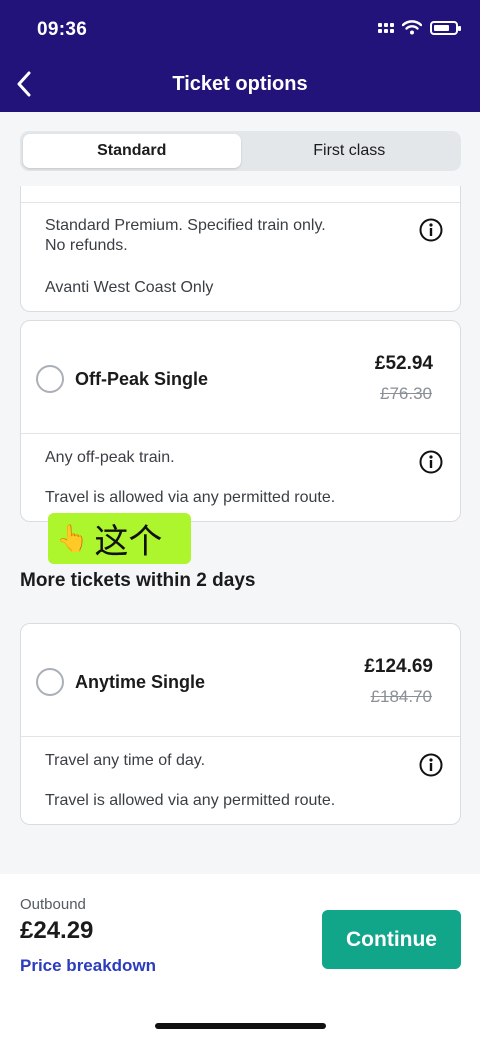  Describe the element at coordinates (72, 538) in the screenshot. I see `pointing-hand-icon: 👆` at that location.